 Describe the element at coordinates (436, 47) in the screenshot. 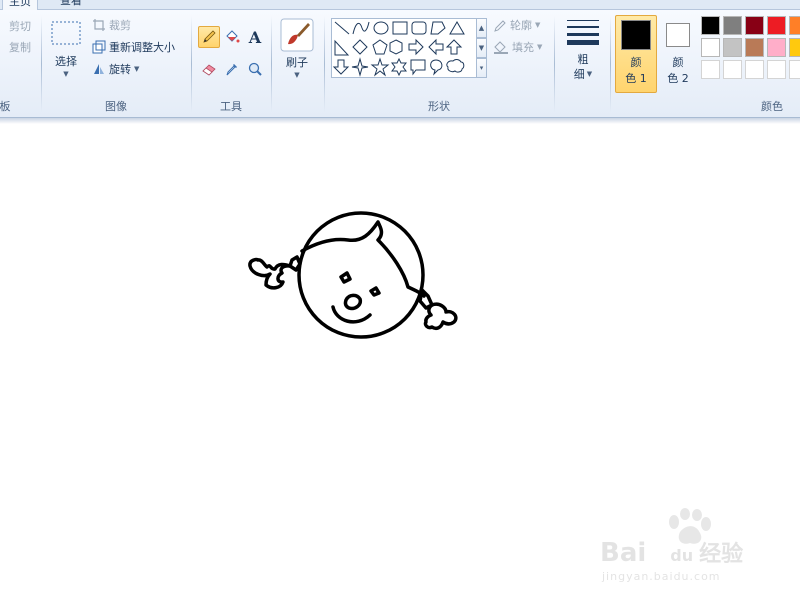

I see `left-arrow-shape-icon` at that location.